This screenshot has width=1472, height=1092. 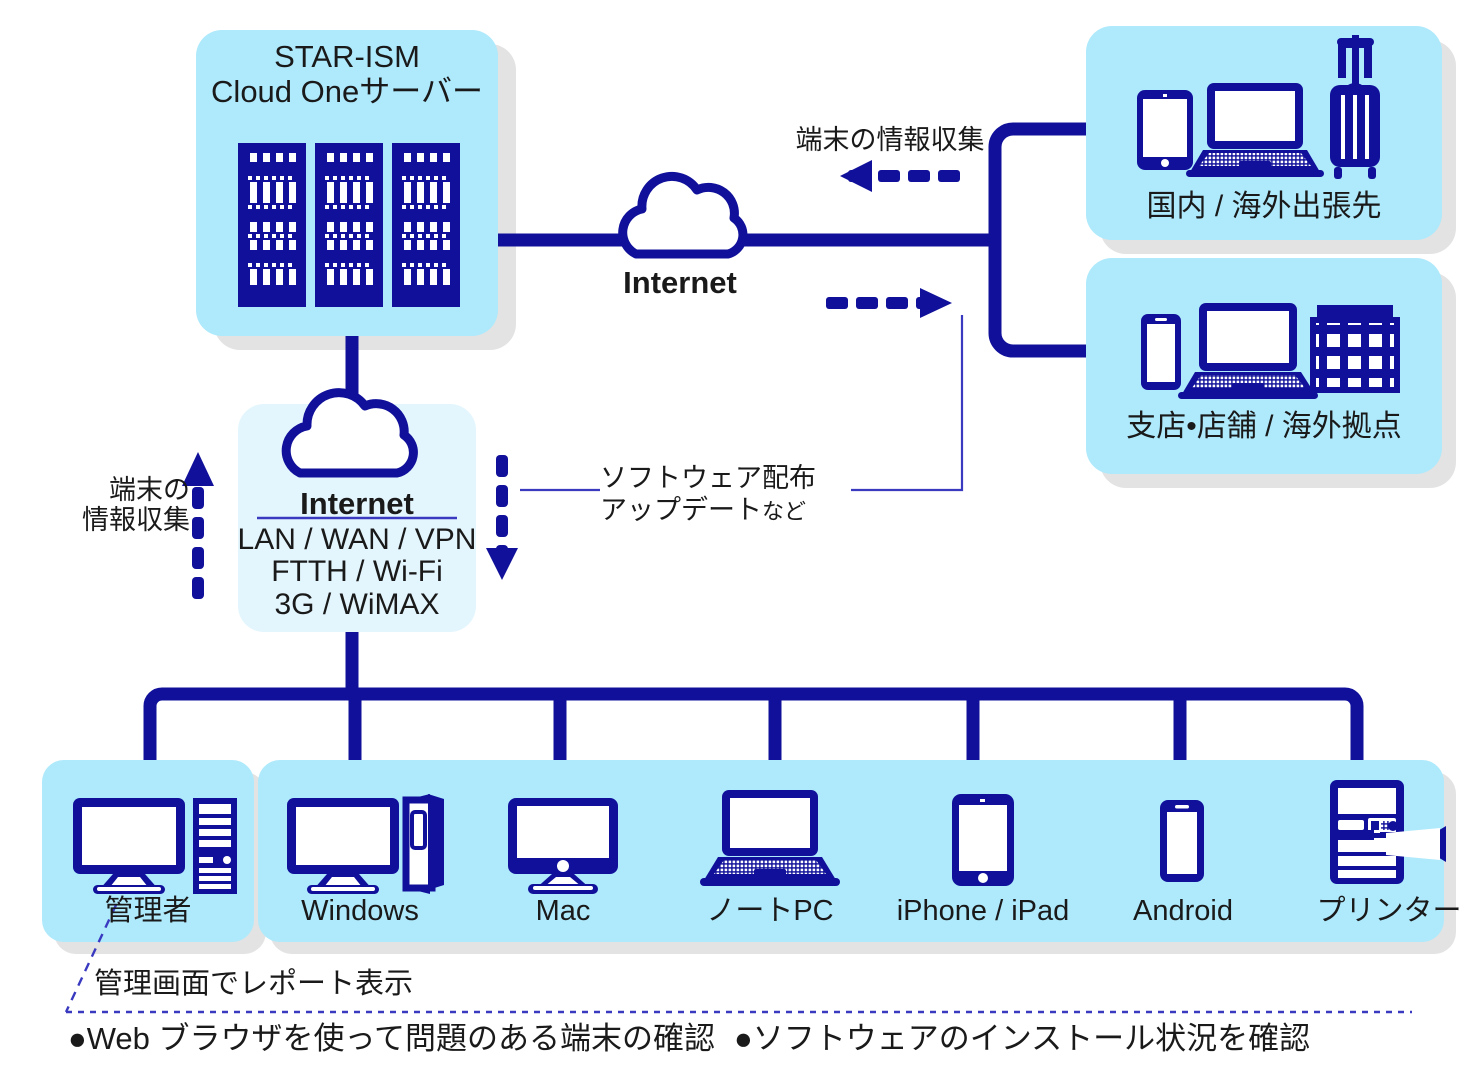 What do you see at coordinates (1022, 1038) in the screenshot?
I see `footer-bullet-1: ●ソフトウェアのインストール状況を確認` at bounding box center [1022, 1038].